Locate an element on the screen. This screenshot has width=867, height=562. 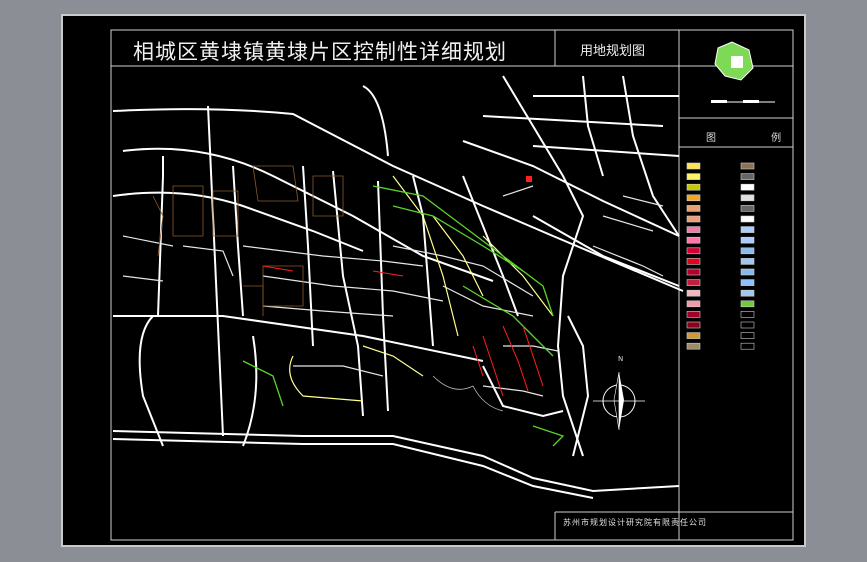
plan-subtitle: 用地规划图 is located at coordinates (613, 51).